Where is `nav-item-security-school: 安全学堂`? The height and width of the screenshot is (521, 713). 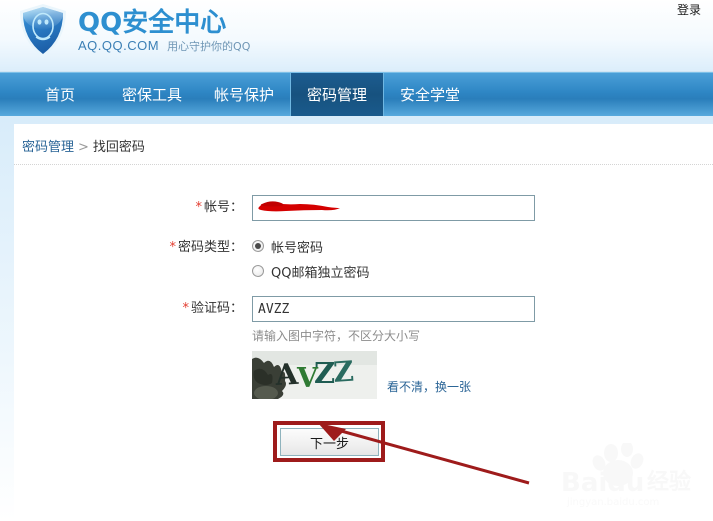
nav-item-security-school: 安全学堂 is located at coordinates (430, 94).